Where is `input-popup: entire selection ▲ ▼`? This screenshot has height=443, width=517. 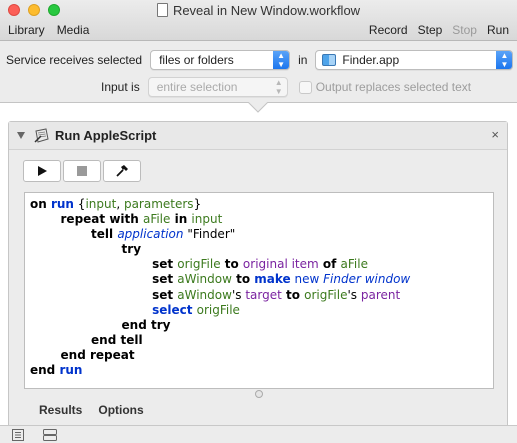 input-popup: entire selection ▲ ▼ is located at coordinates (217, 87).